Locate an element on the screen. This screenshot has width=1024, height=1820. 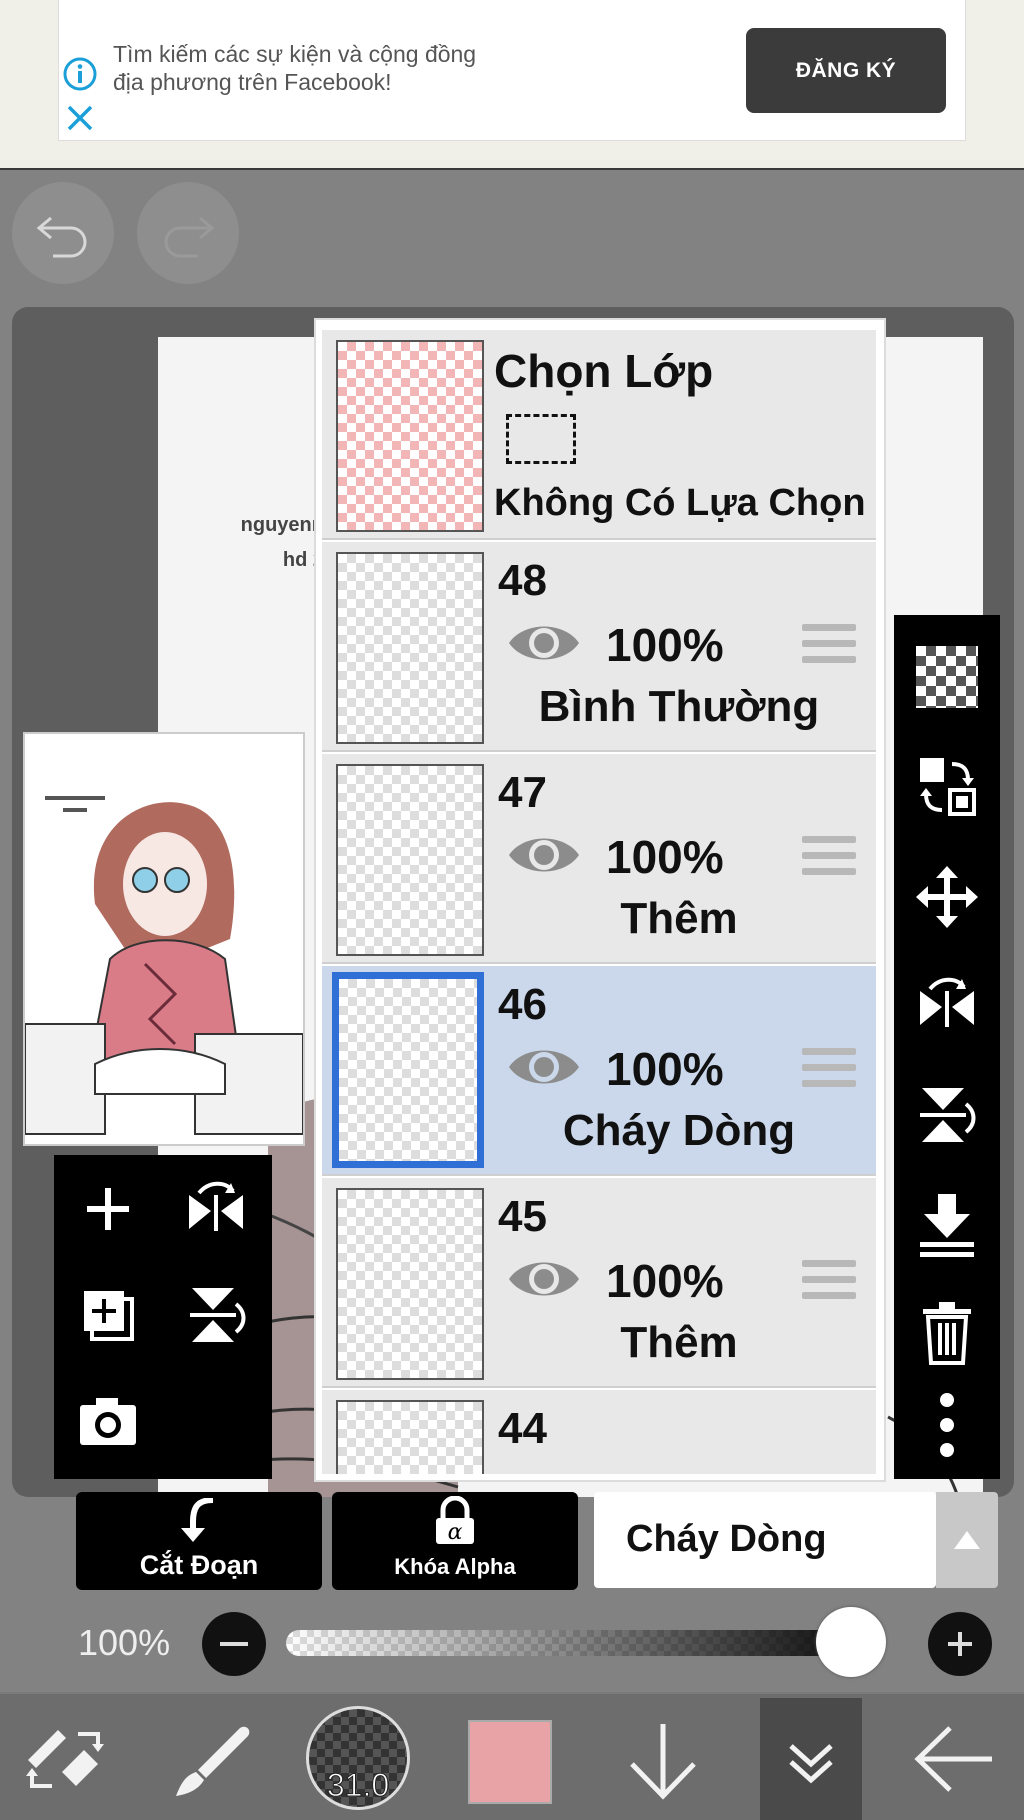
bottom-toolbar: 31.0 is located at coordinates (512, 1757).